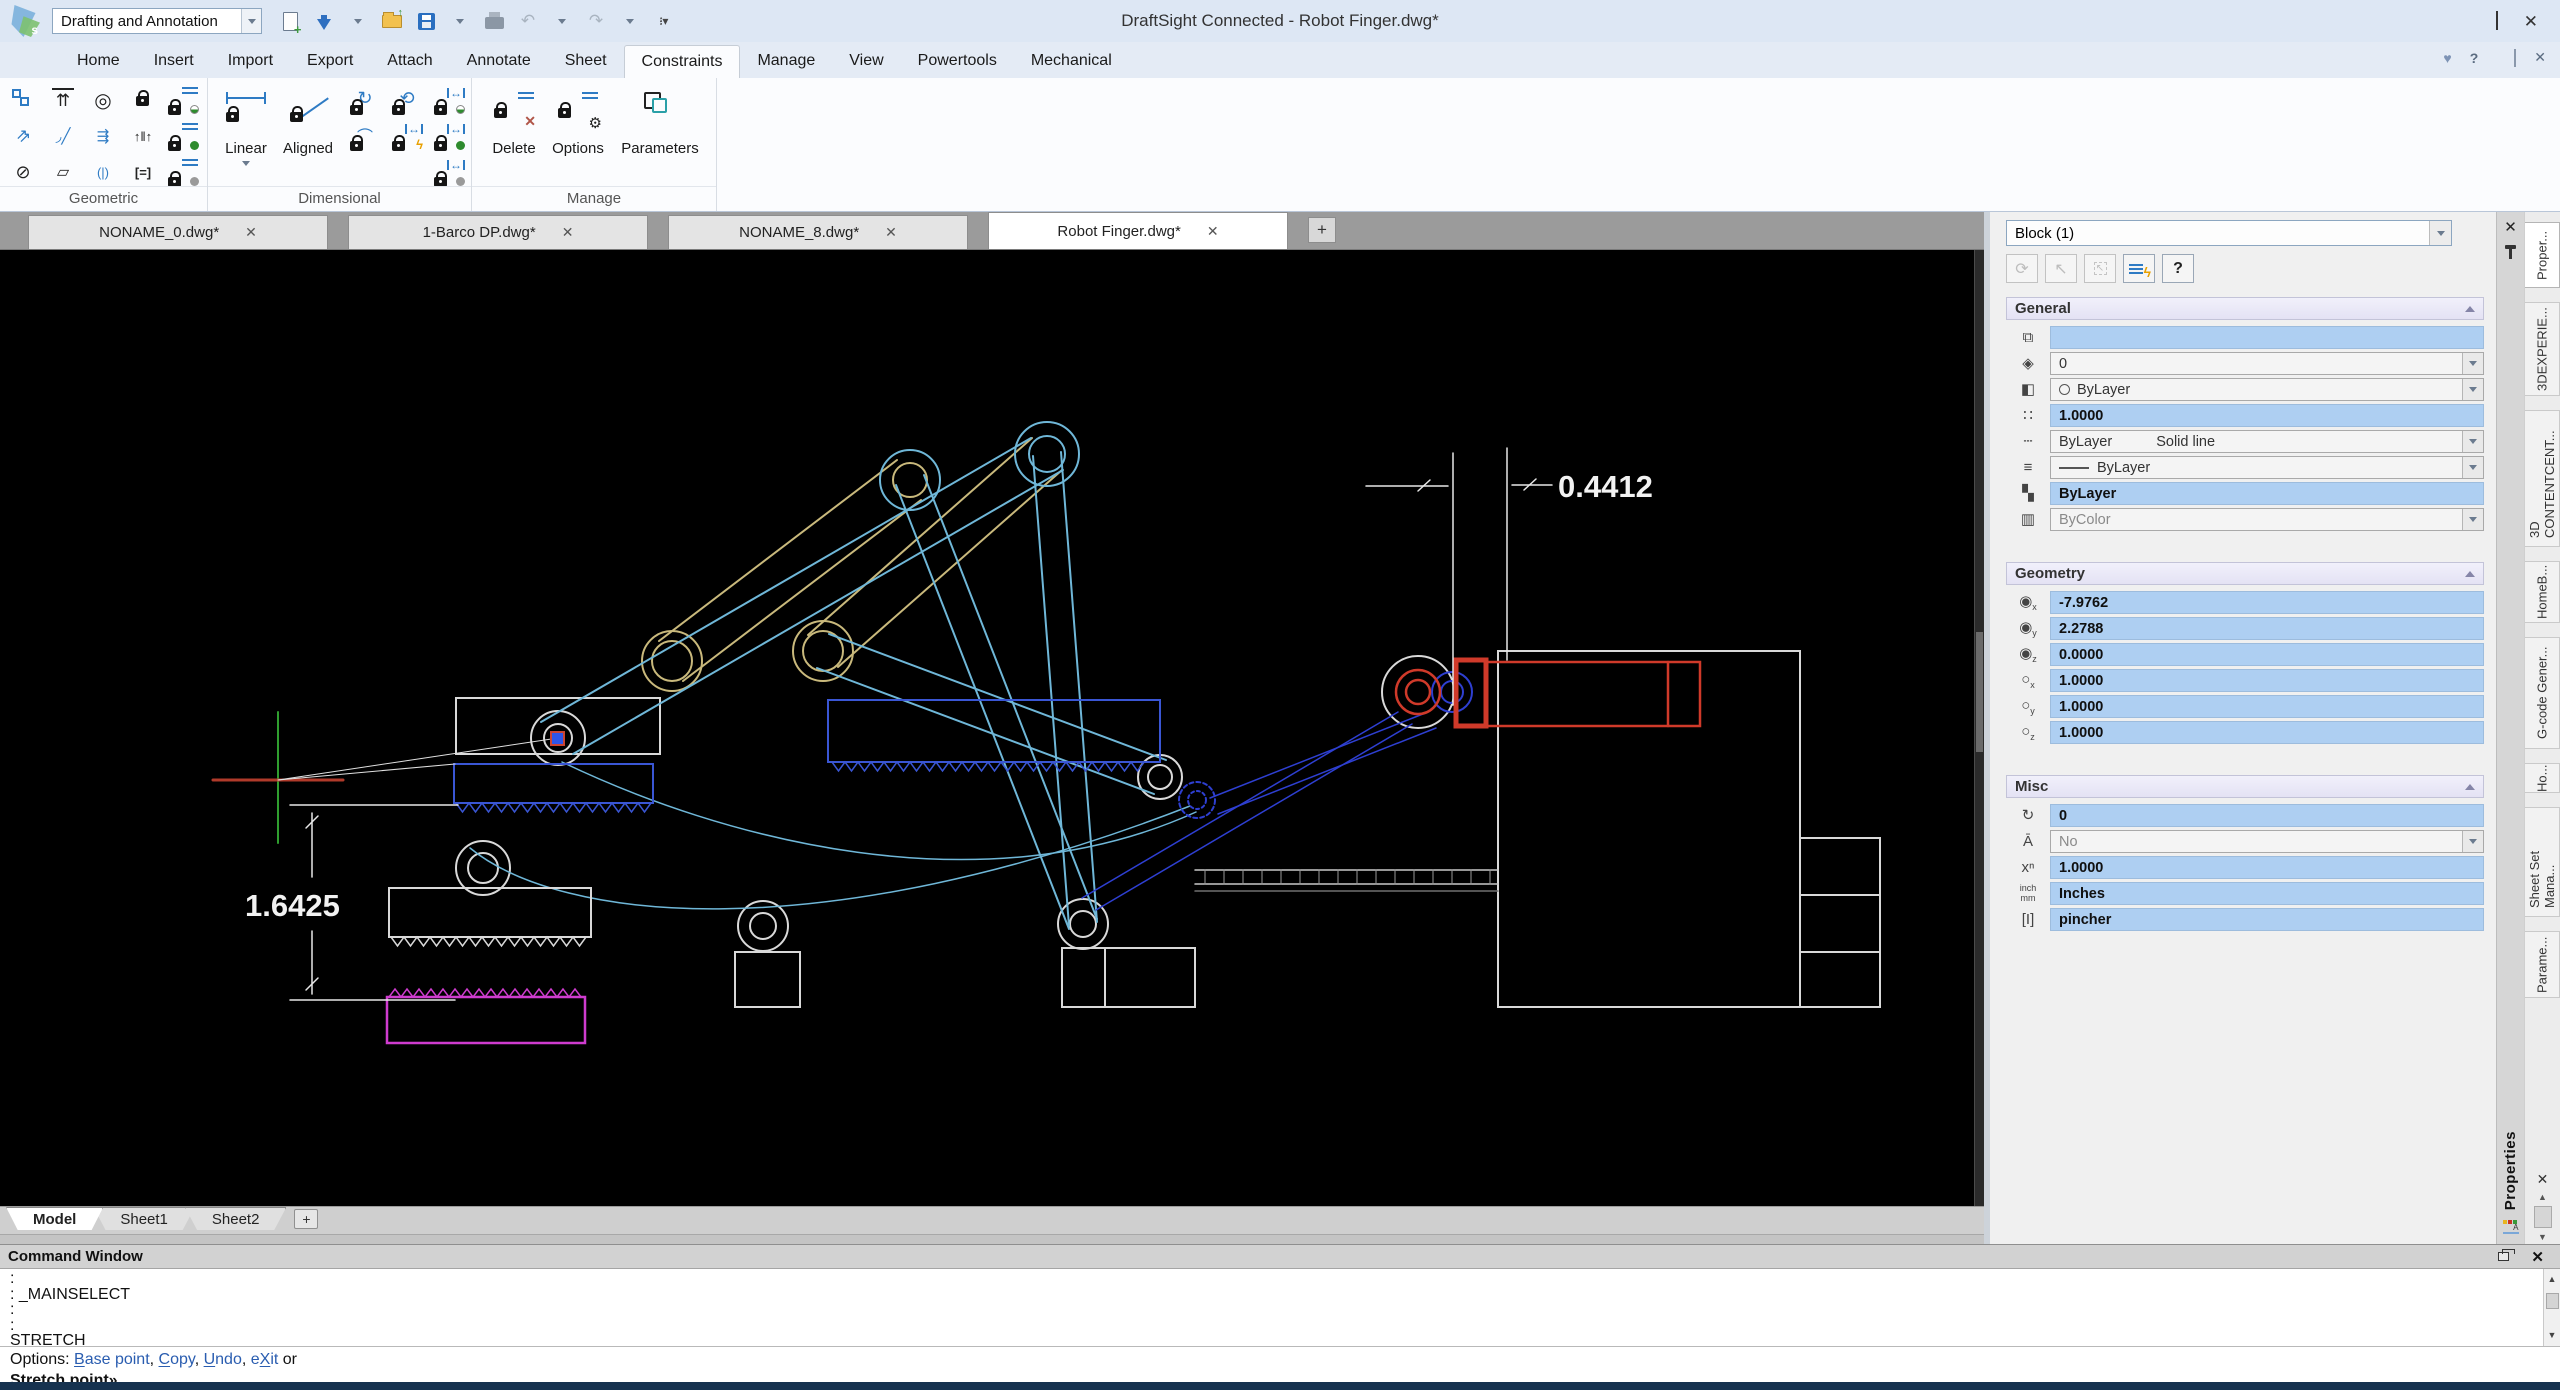  I want to click on block-units-field: Inches, so click(2267, 893).